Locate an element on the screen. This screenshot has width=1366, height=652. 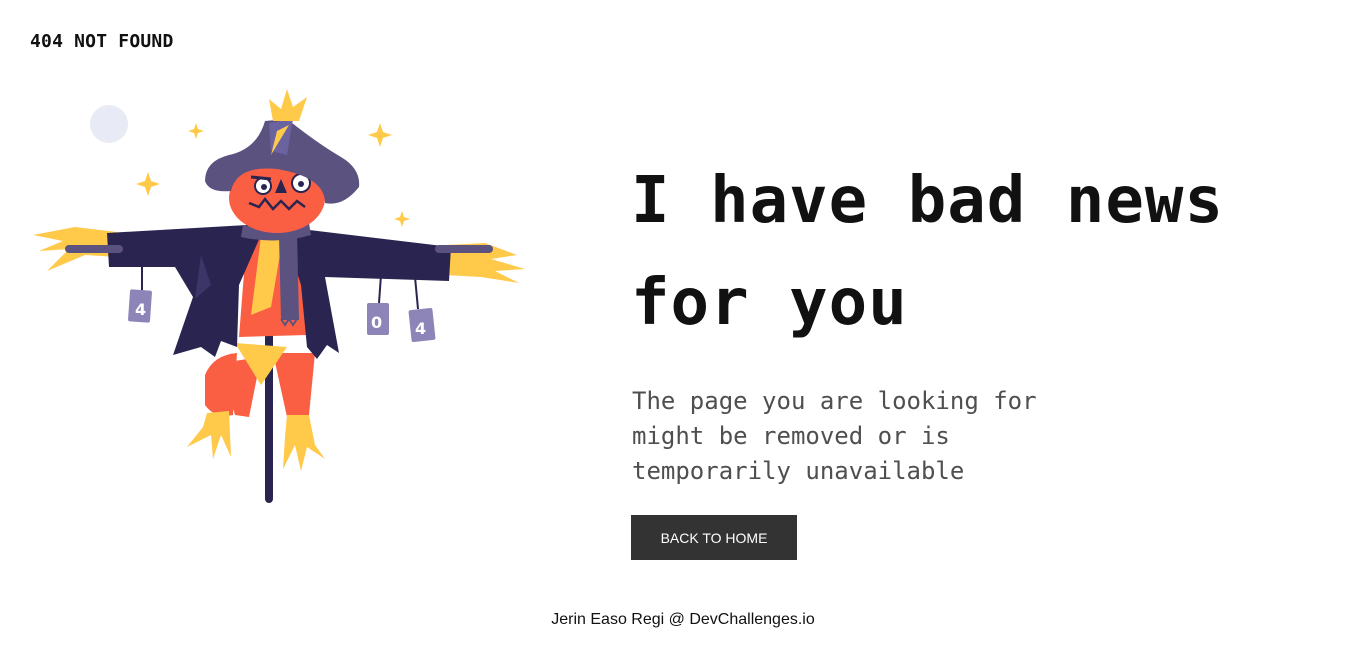
back-to-home-button: BACK TO HOME is located at coordinates (714, 537).